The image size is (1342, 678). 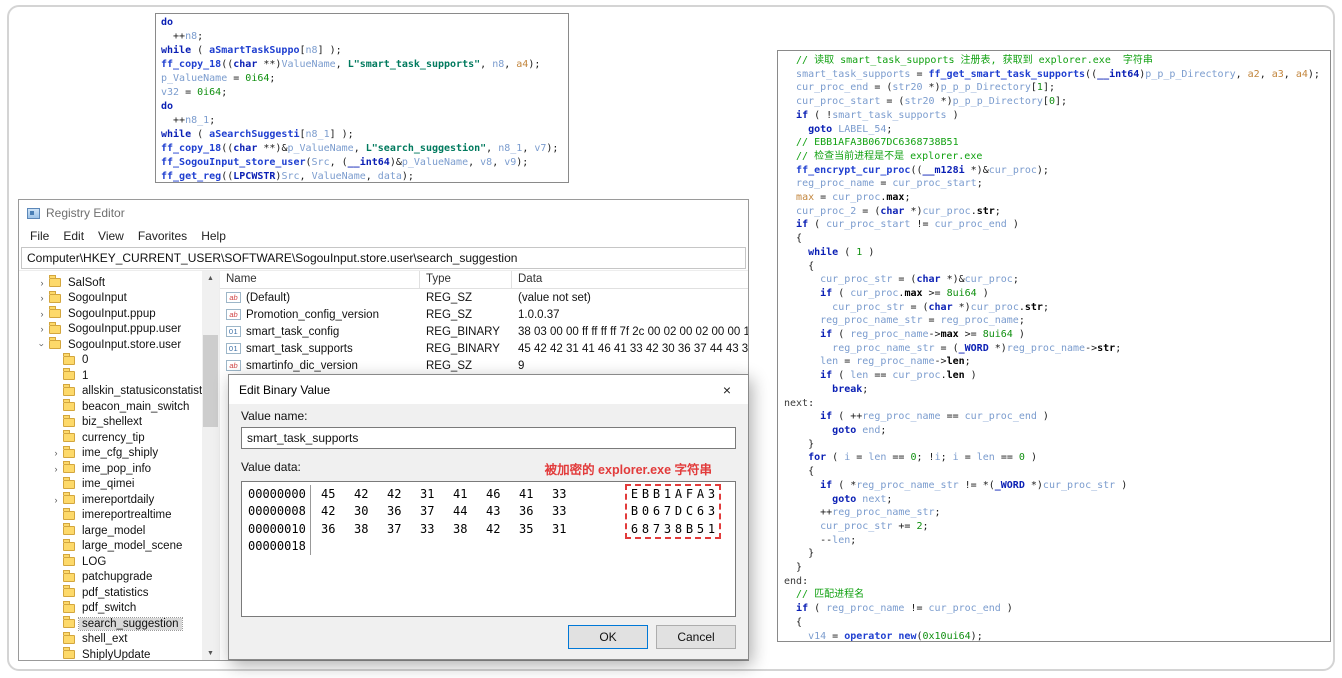 I want to click on tree-item-0: 0, so click(x=110, y=360).